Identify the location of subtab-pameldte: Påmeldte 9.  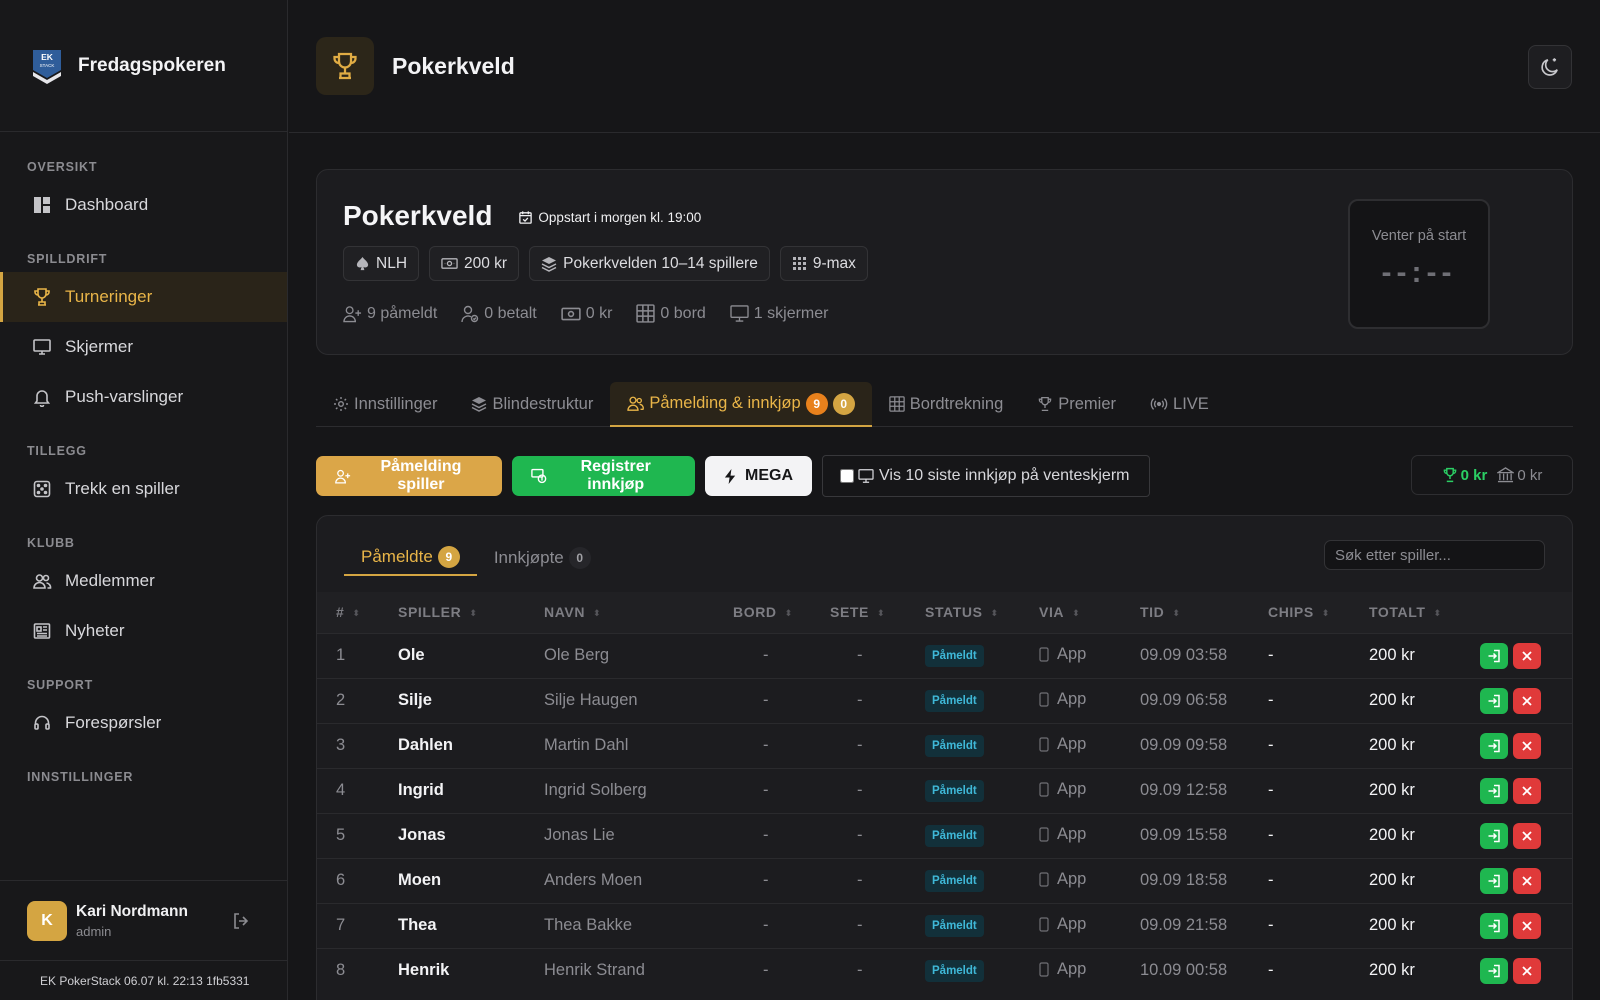
(410, 558).